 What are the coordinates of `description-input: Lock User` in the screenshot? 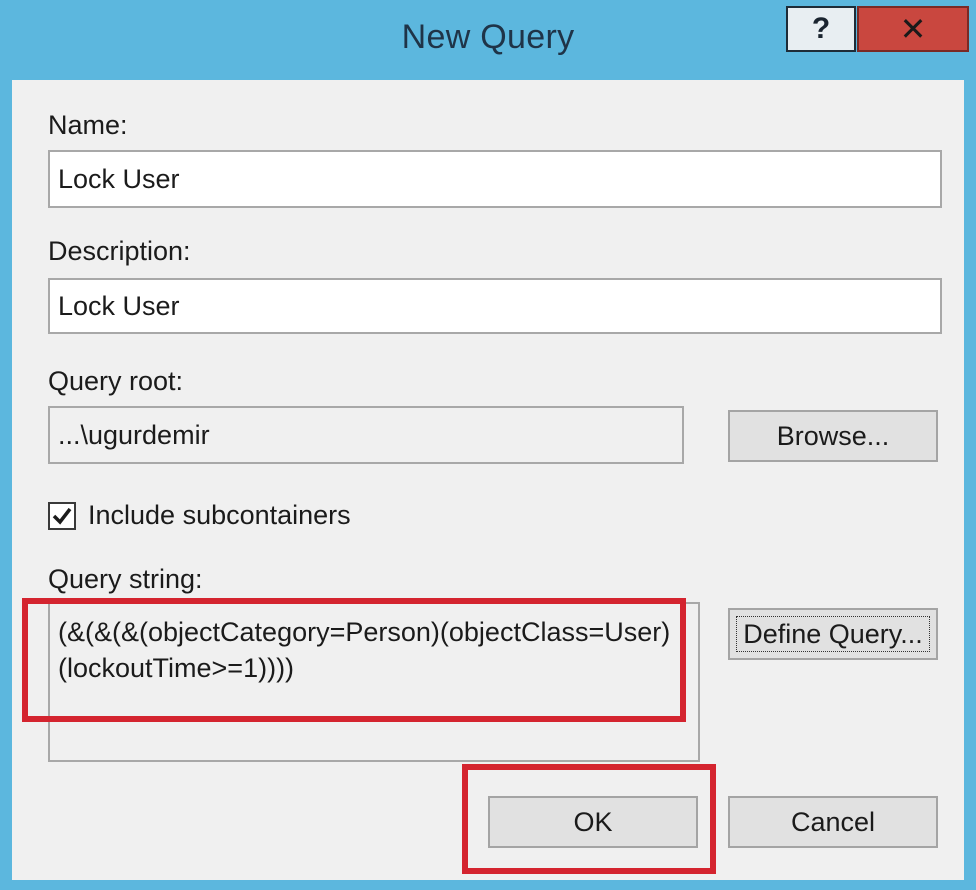 It's located at (495, 306).